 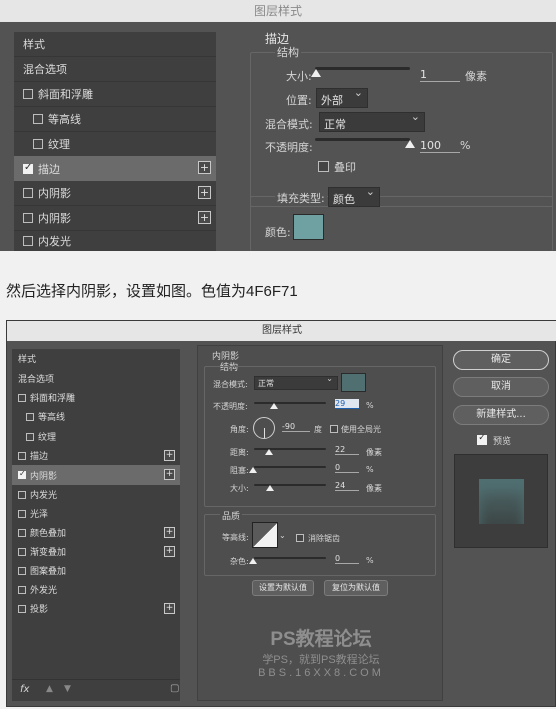 What do you see at coordinates (115, 44) in the screenshot?
I see `style-item-styles: 样式` at bounding box center [115, 44].